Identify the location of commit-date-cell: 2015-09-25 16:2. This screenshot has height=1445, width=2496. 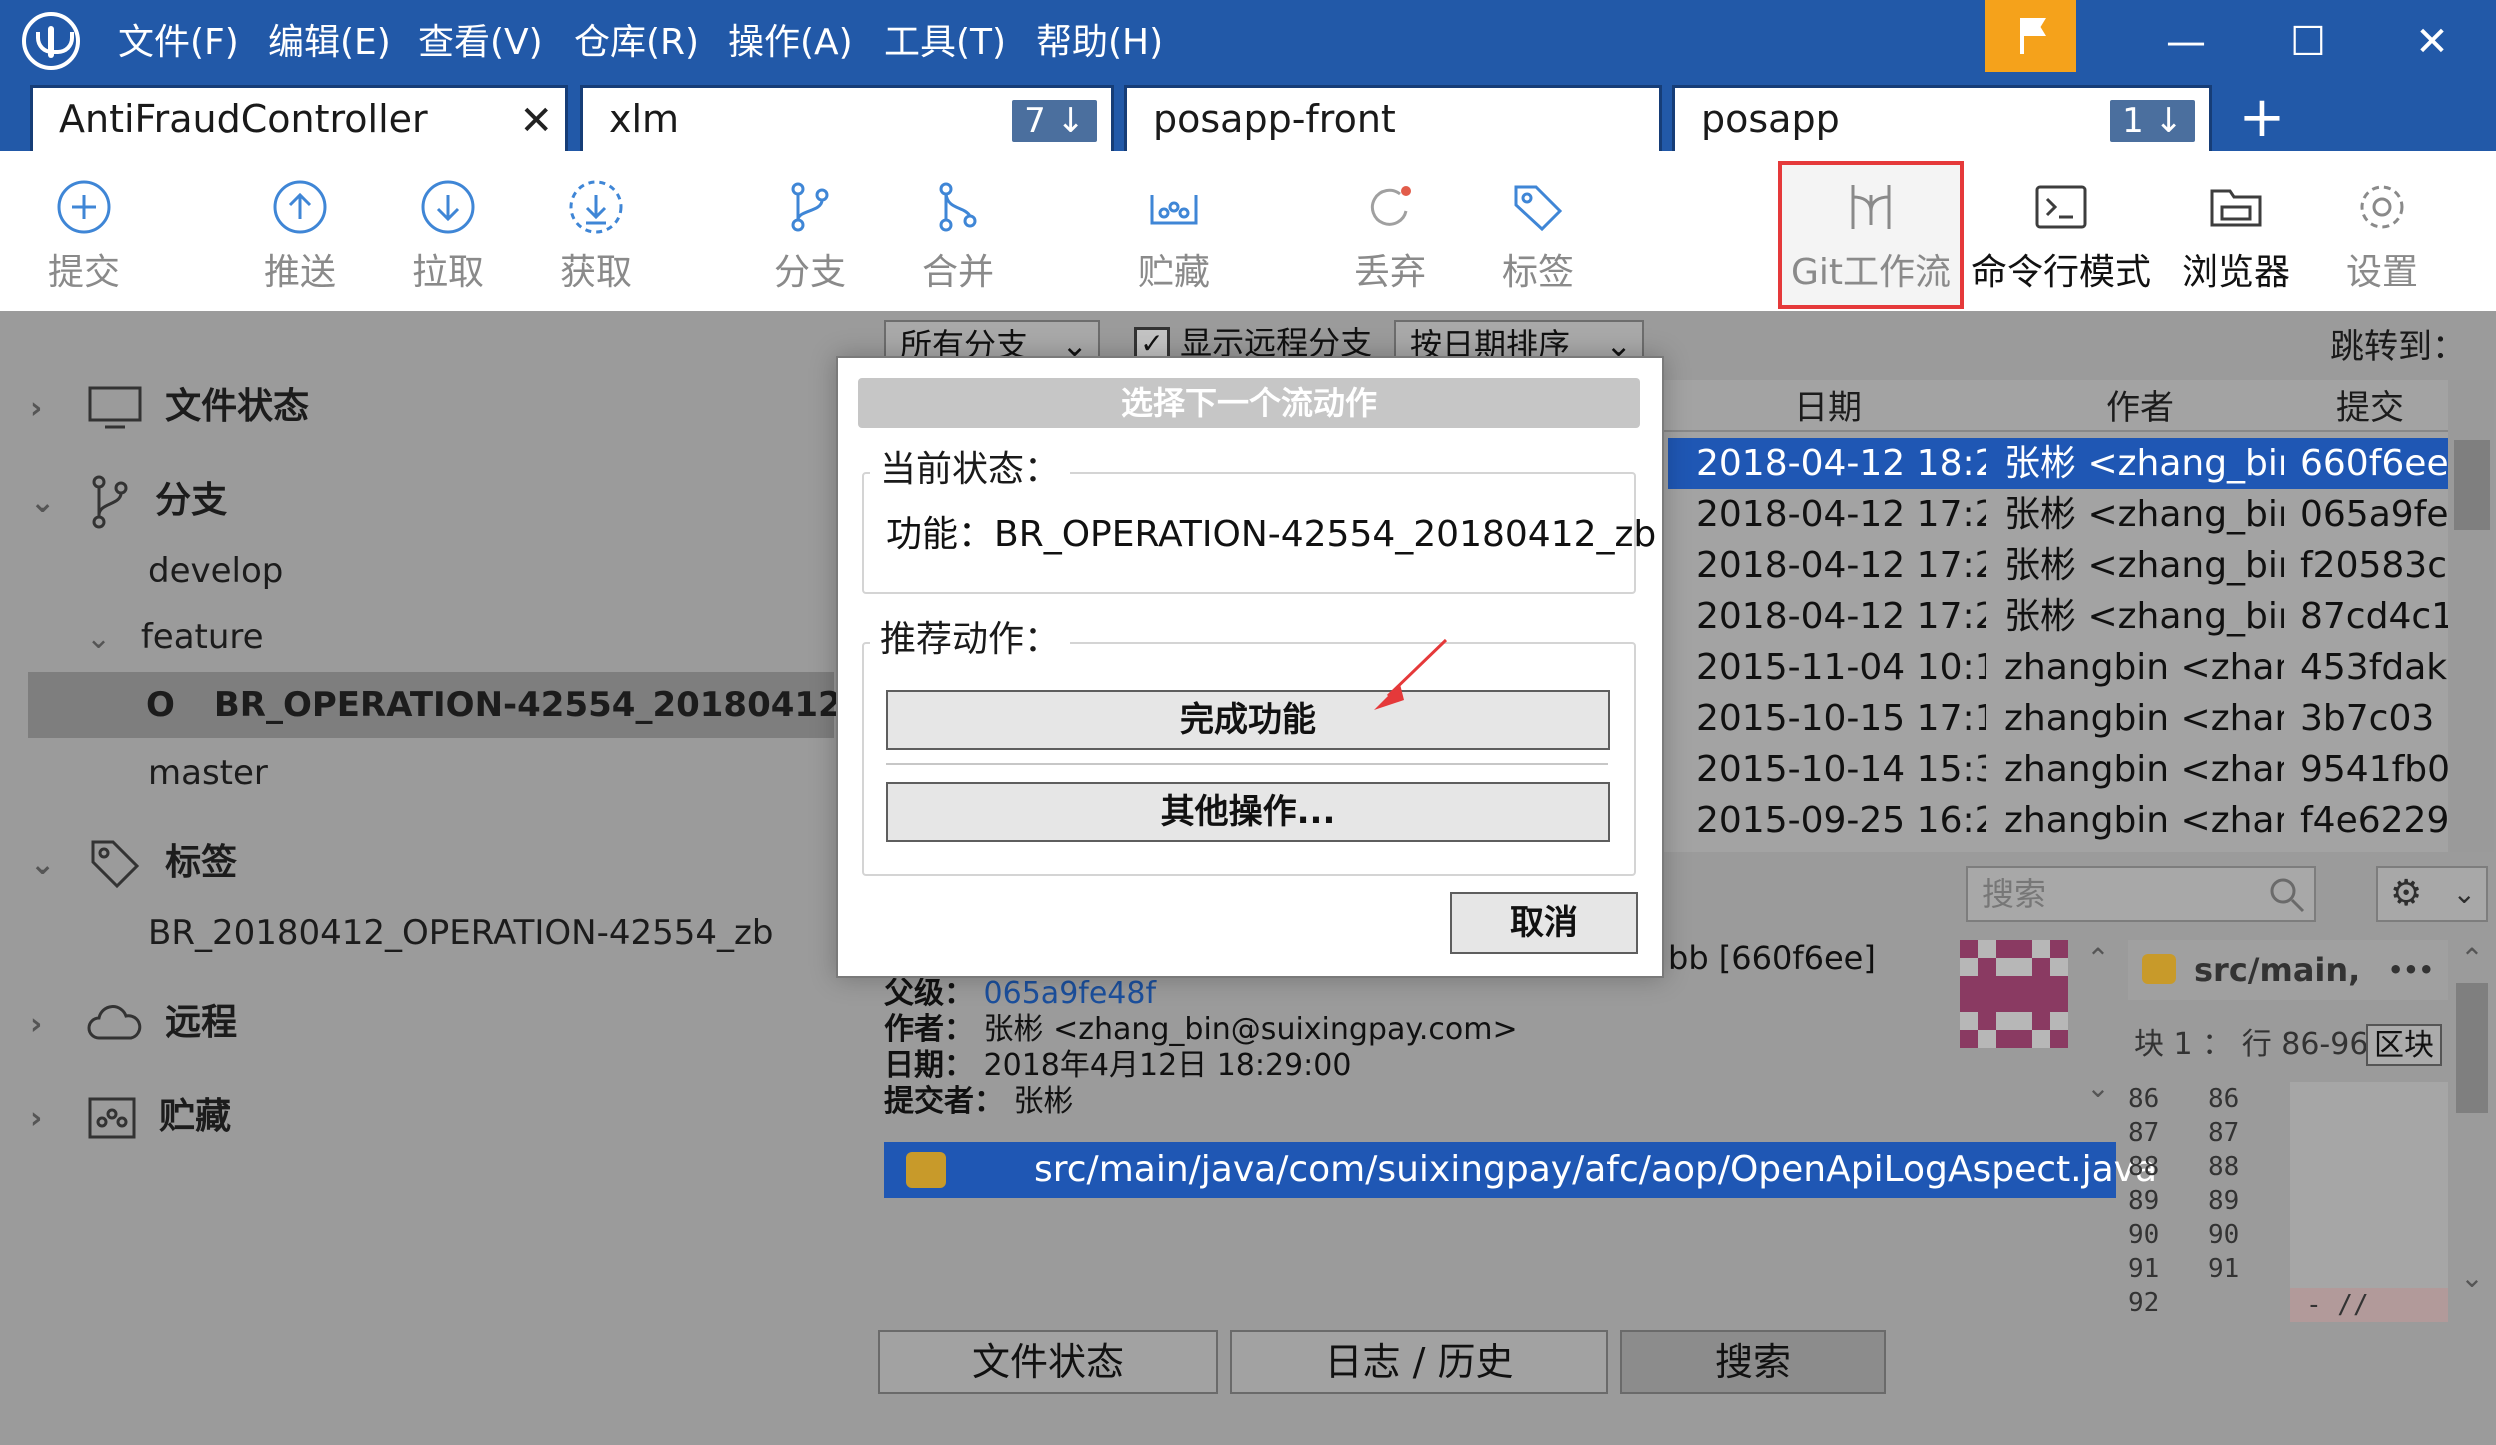
(1841, 820).